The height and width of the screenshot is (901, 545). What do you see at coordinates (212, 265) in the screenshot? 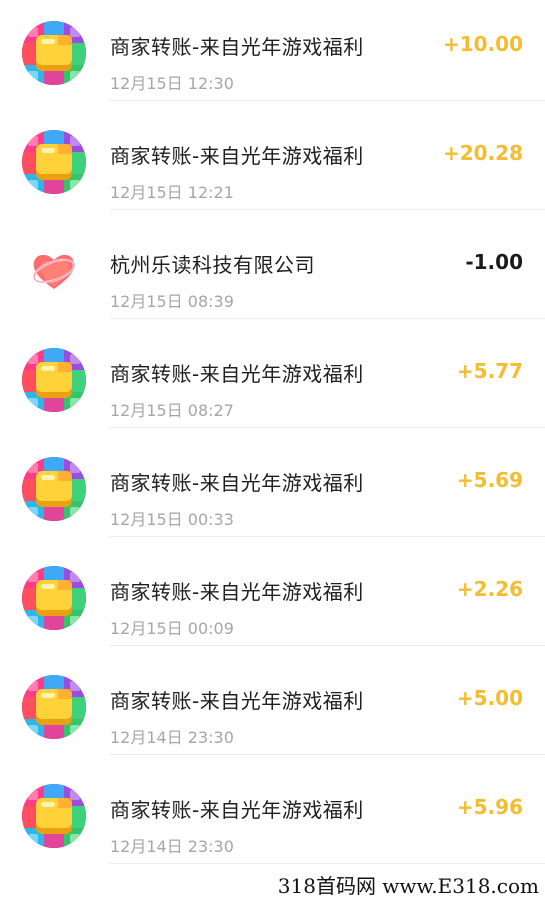
I see `transaction-title: 杭州乐读科技有限公司` at bounding box center [212, 265].